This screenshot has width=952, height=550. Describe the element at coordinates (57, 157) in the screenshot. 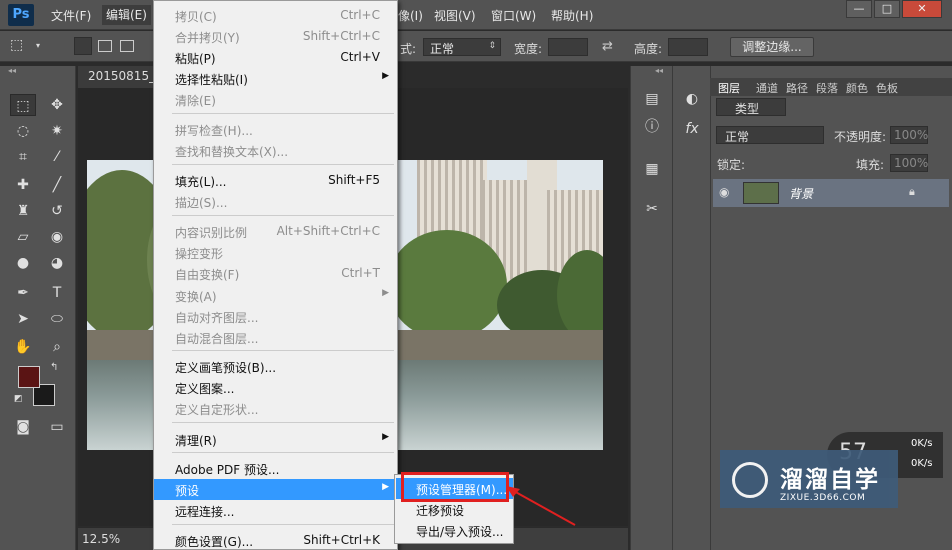

I see `eyedropper-icon: ⁄` at that location.